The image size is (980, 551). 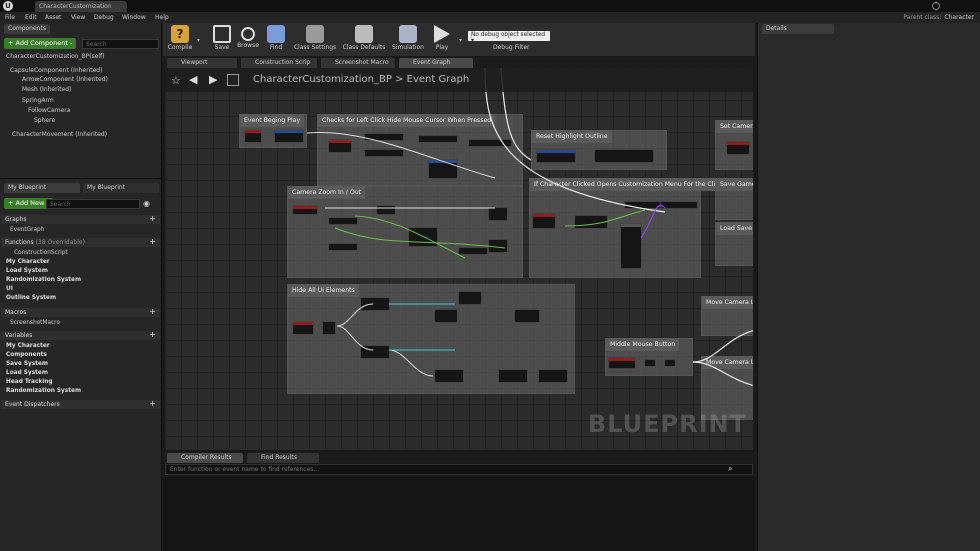 I want to click on dispatchers-section: Event Dispatchers +, so click(x=80, y=404).